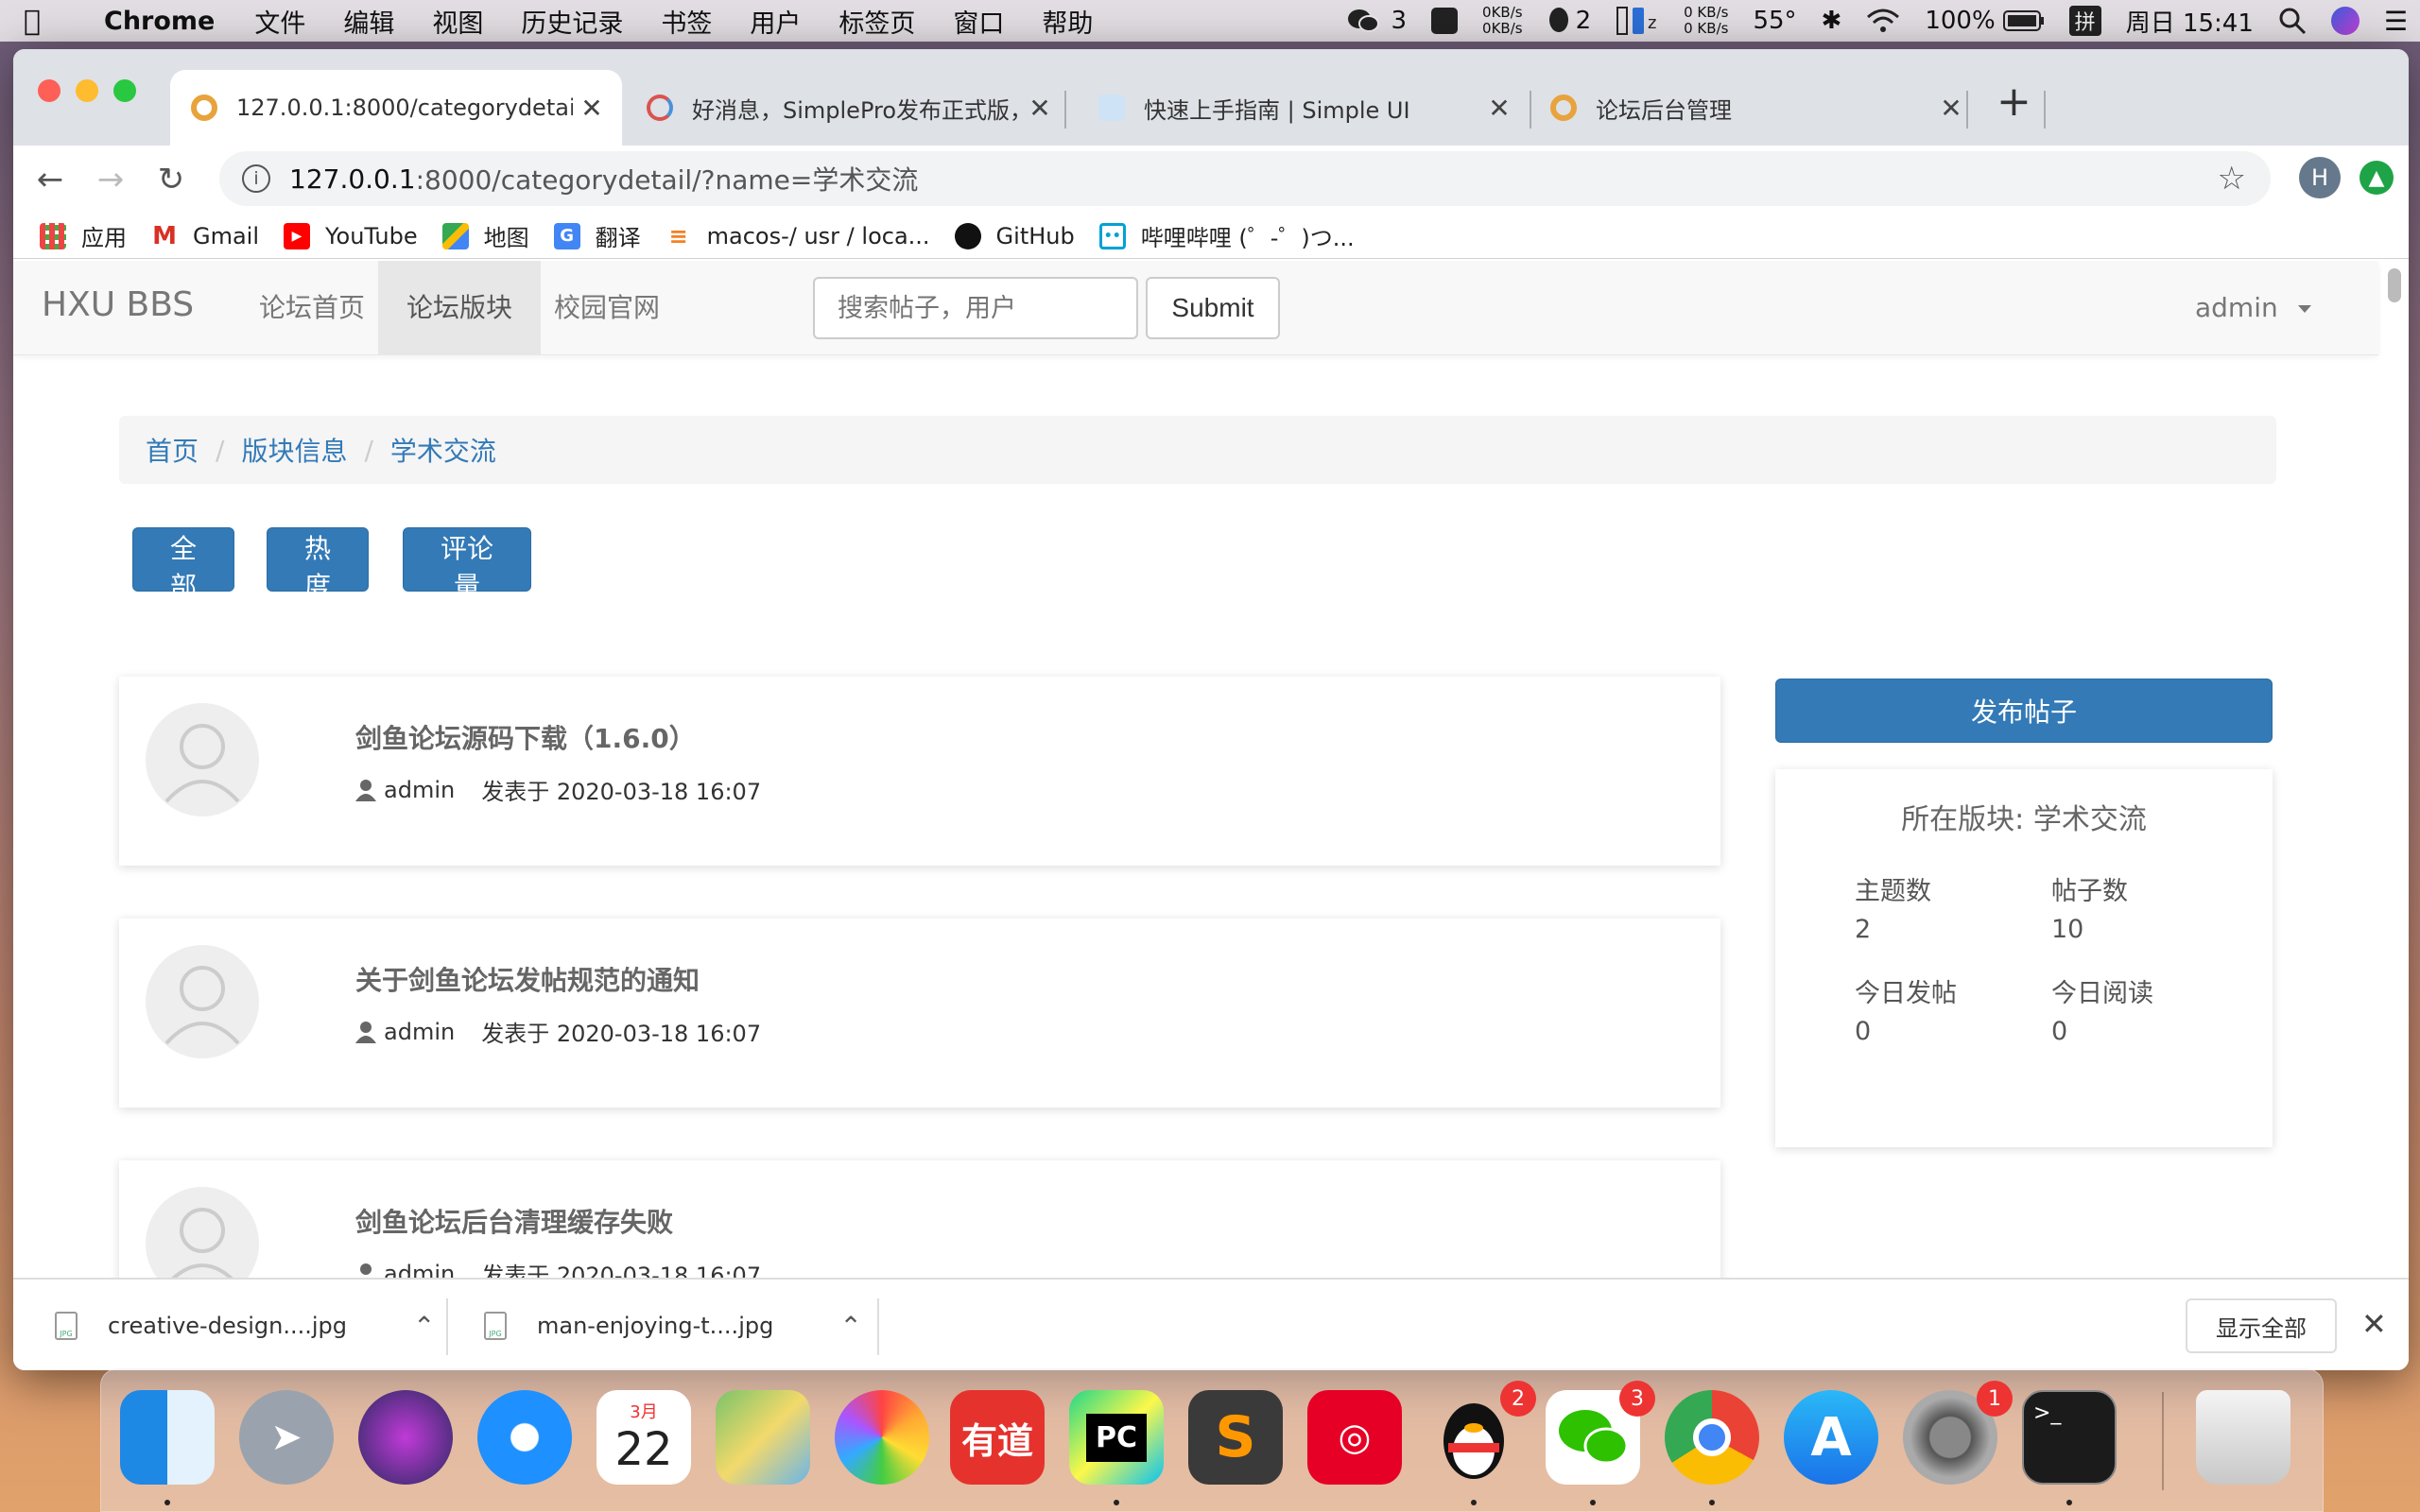 Image resolution: width=2420 pixels, height=1512 pixels. I want to click on tab-simple-ui: 快速上手指南 | Simple UI ✕, so click(1304, 108).